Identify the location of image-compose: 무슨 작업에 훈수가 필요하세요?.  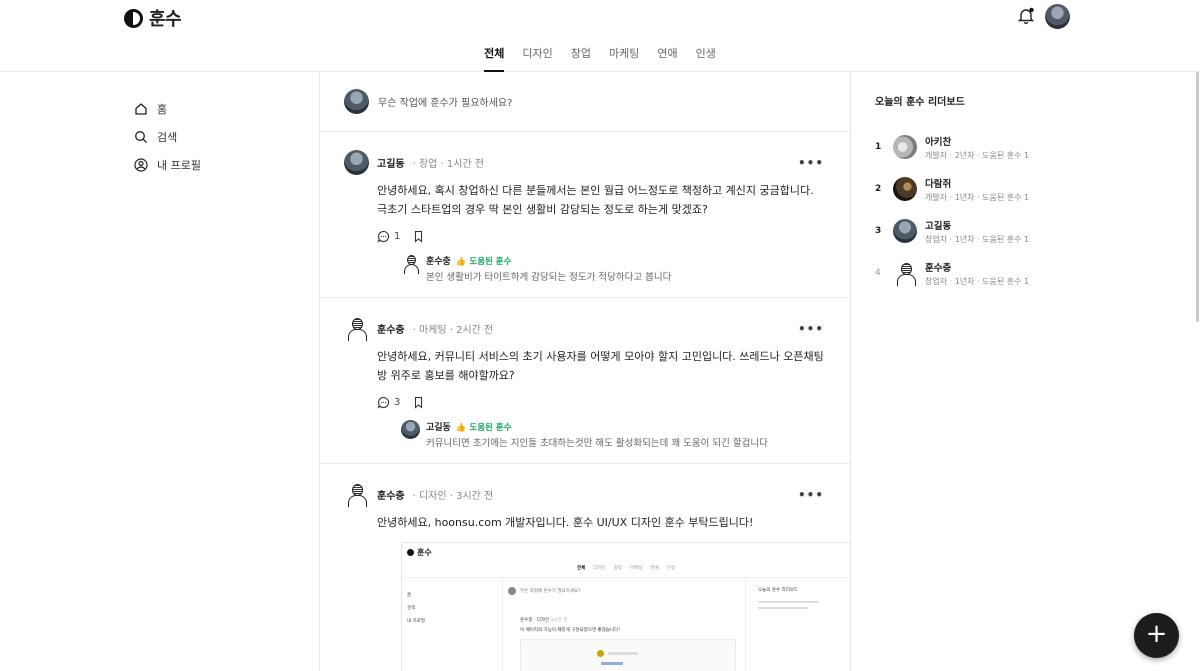
(544, 591).